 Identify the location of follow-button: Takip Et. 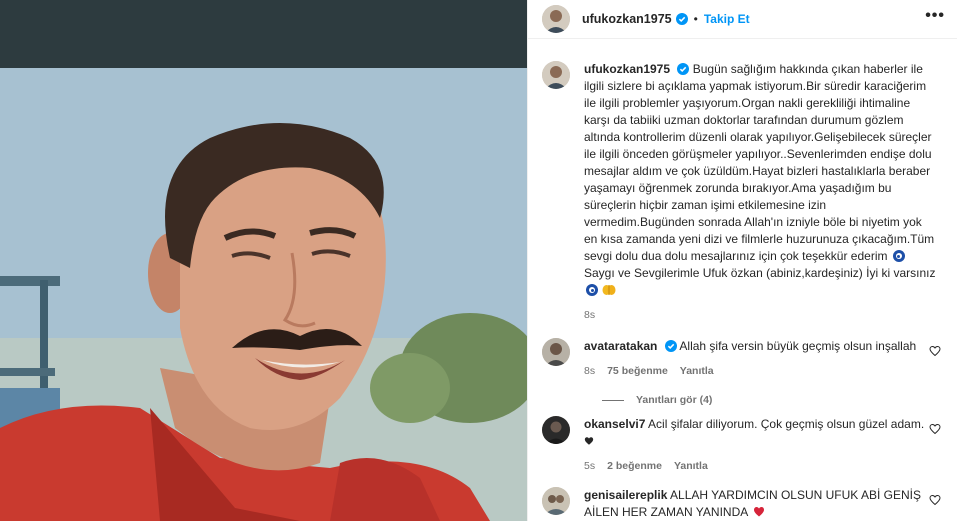
(727, 19).